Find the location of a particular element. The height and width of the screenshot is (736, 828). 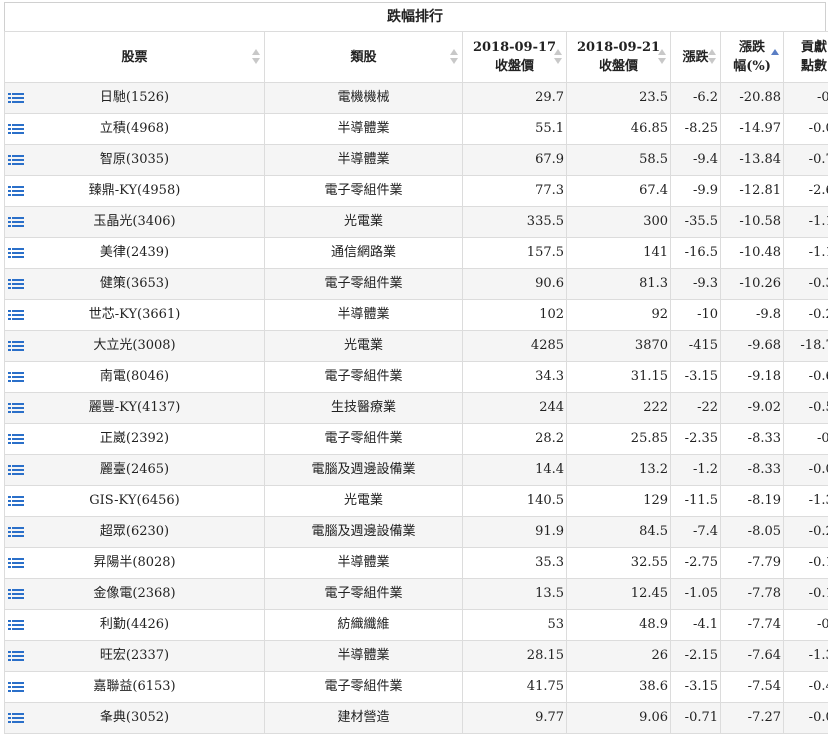

table-row: 玉晶光(3406) 光電業 335.5 300 -35.5 -10.58 -1.19 is located at coordinates (415, 222).